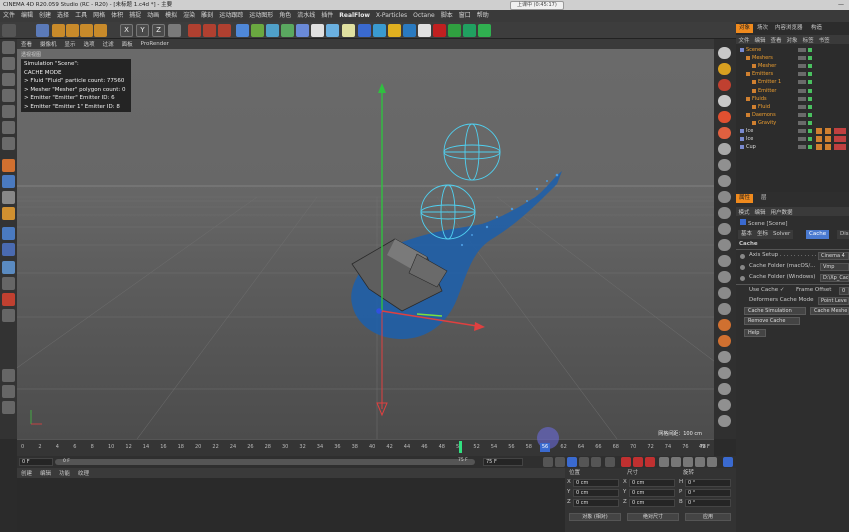 This screenshot has height=532, width=849. I want to click on menu-6: 体积, so click(117, 16).